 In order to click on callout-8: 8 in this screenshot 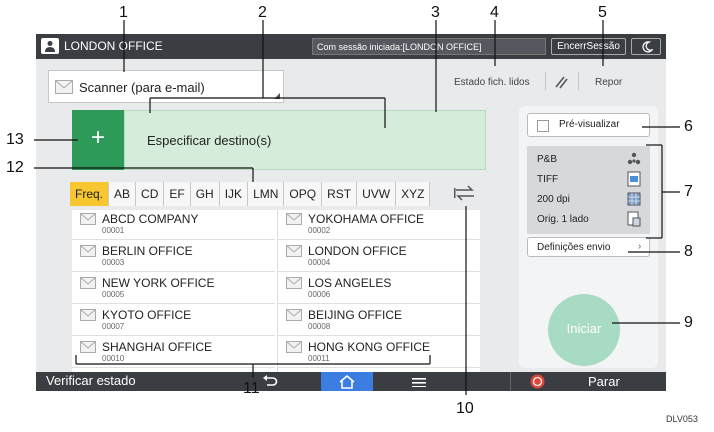, I will do `click(688, 251)`.